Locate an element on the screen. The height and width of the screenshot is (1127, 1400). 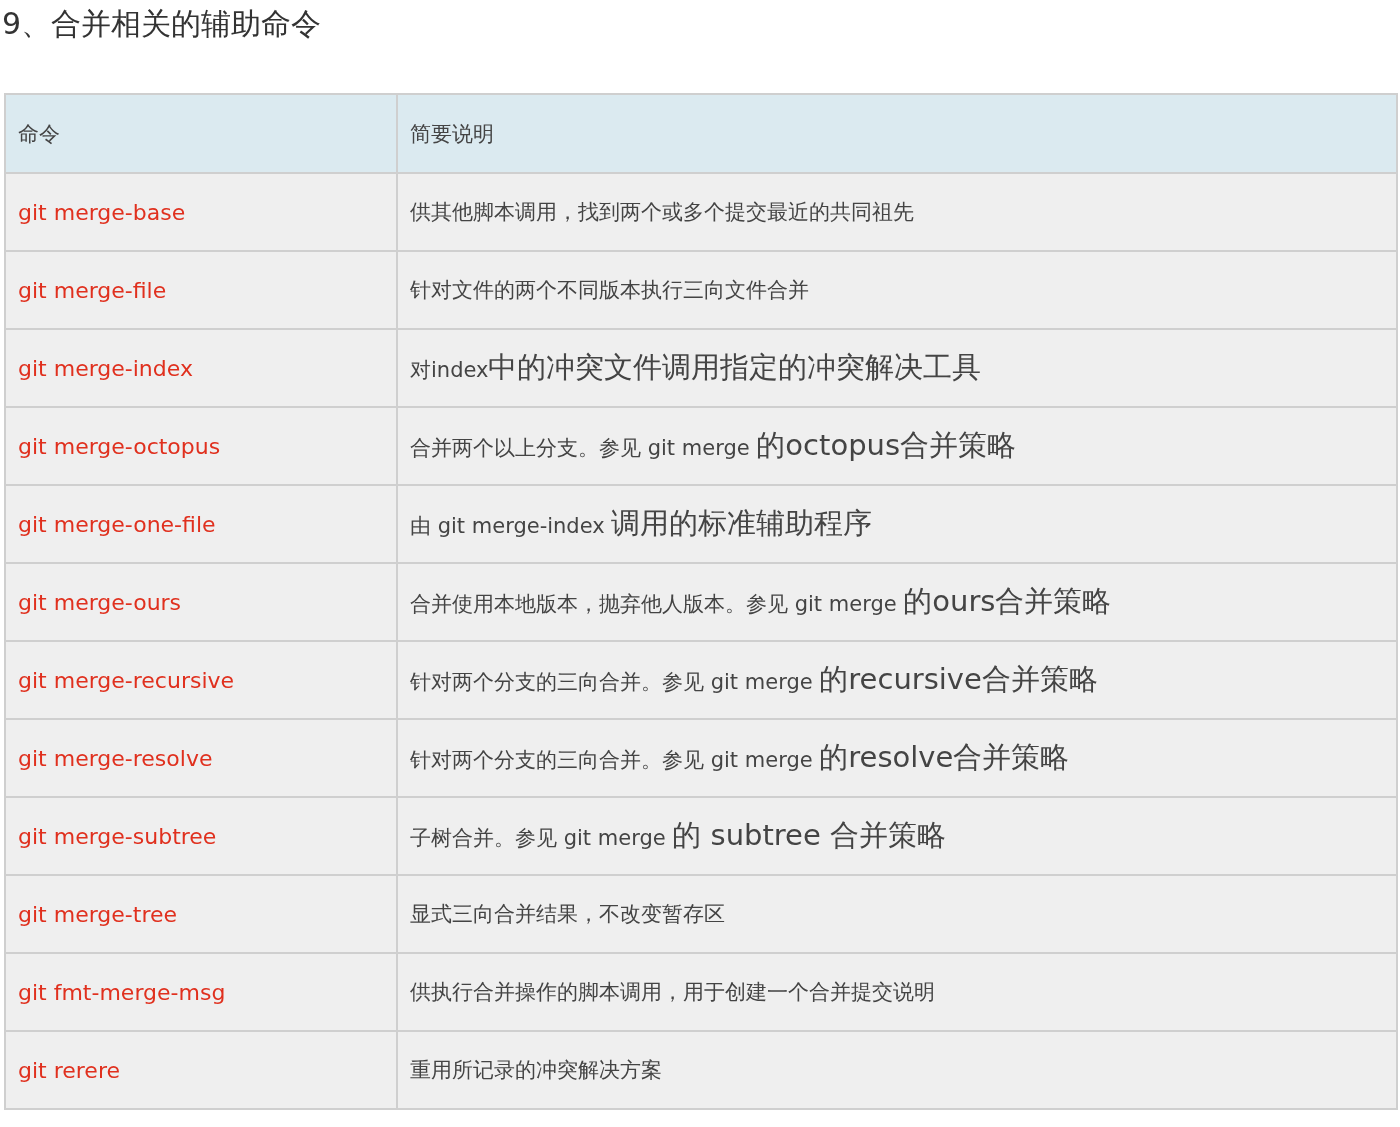
command-cell: git merge-resolve is located at coordinates (201, 758).